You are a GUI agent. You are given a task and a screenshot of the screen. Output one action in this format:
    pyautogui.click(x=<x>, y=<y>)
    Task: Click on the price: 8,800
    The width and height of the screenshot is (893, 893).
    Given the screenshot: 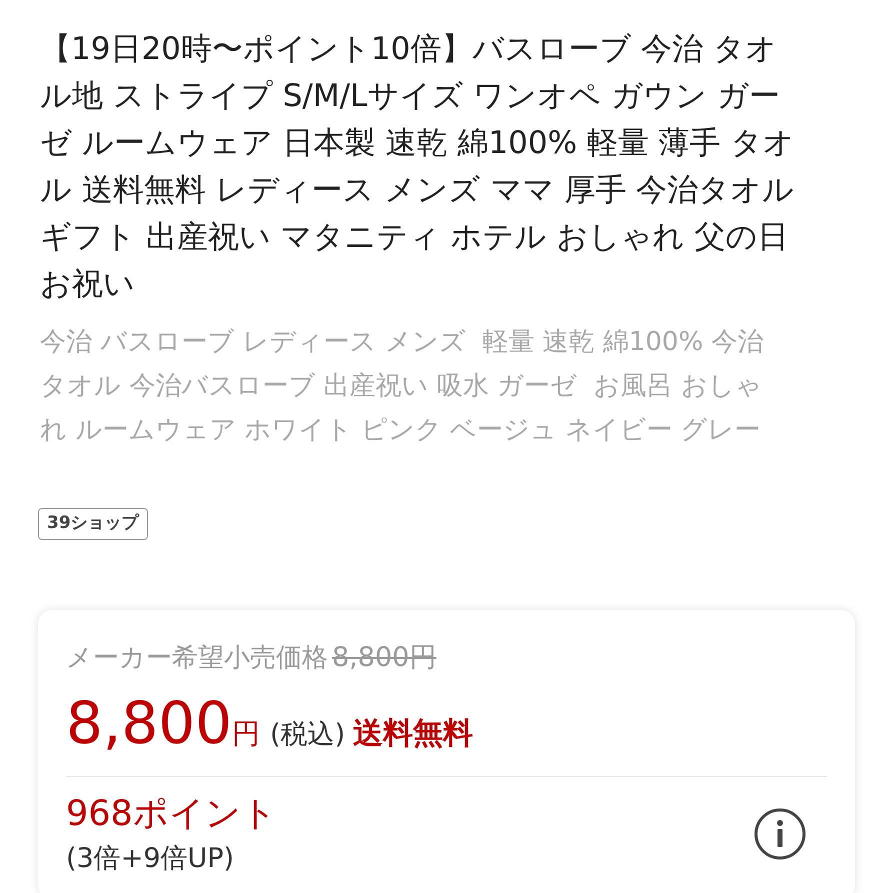 What is the action you would take?
    pyautogui.click(x=149, y=723)
    